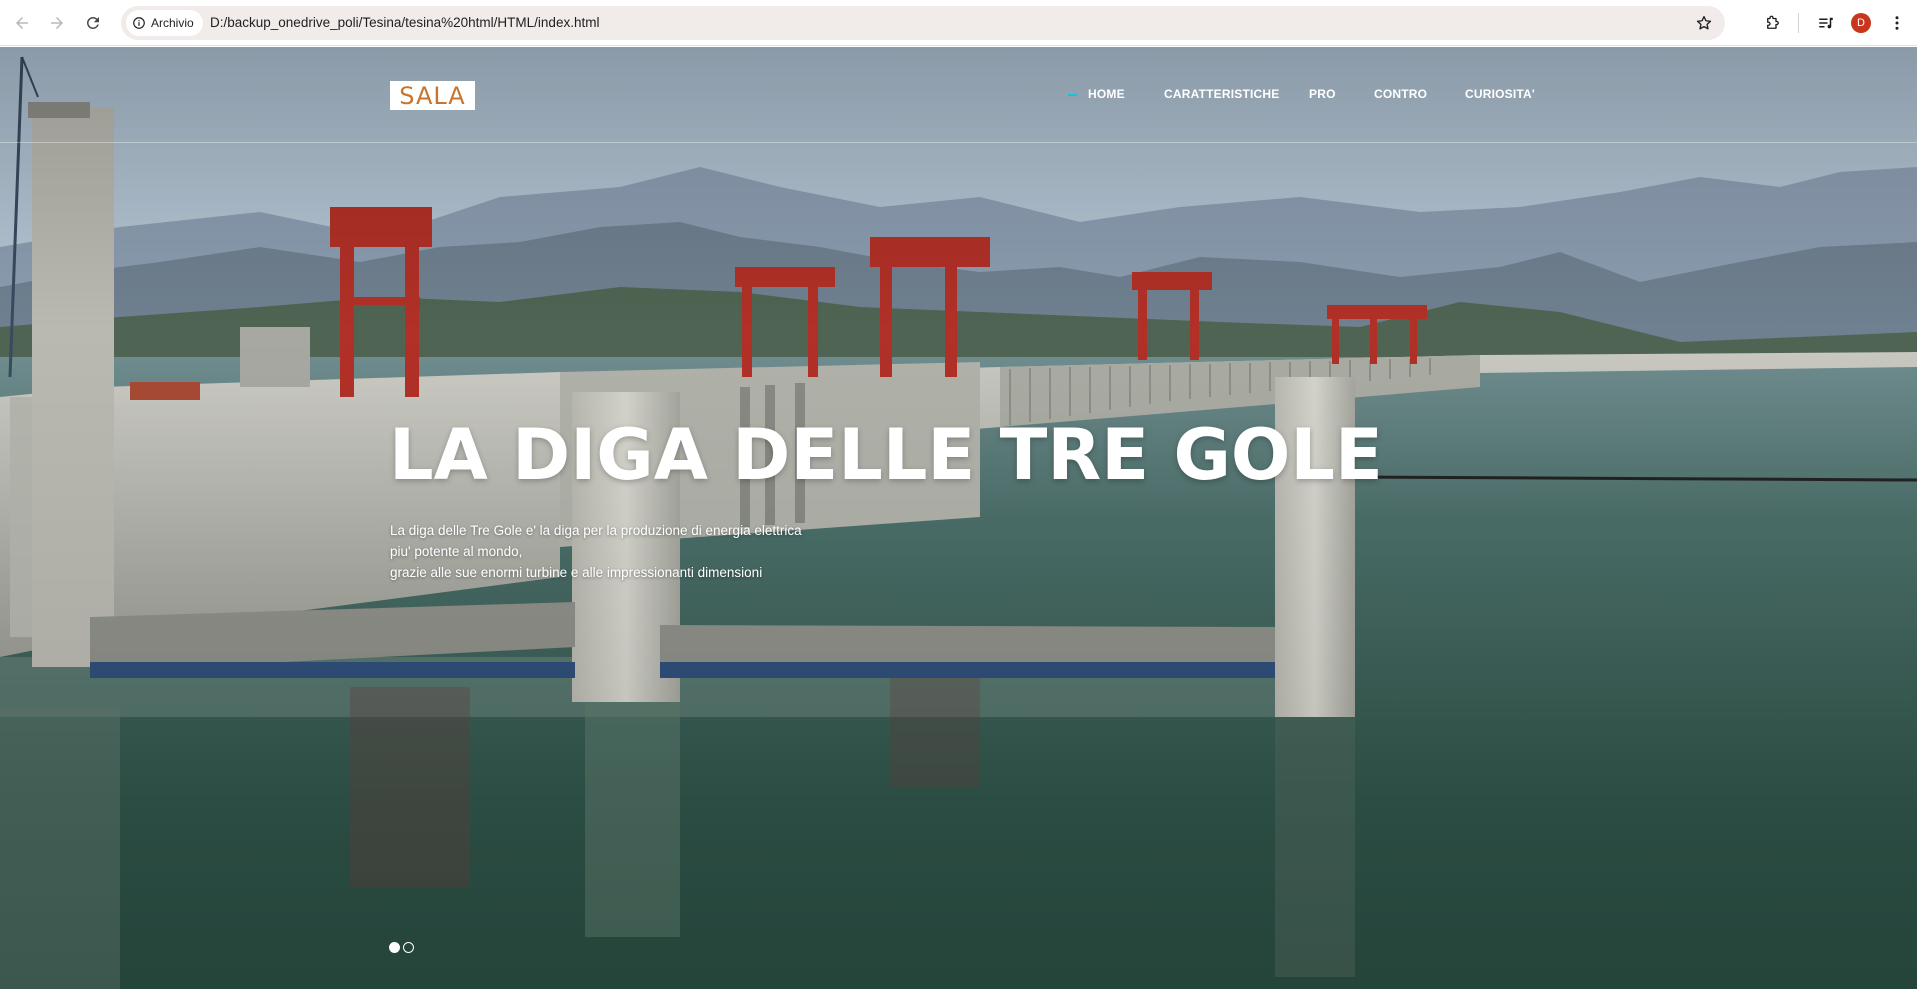 The height and width of the screenshot is (989, 1917). What do you see at coordinates (1500, 94) in the screenshot?
I see `nav-curiosita: CURIOSITA'` at bounding box center [1500, 94].